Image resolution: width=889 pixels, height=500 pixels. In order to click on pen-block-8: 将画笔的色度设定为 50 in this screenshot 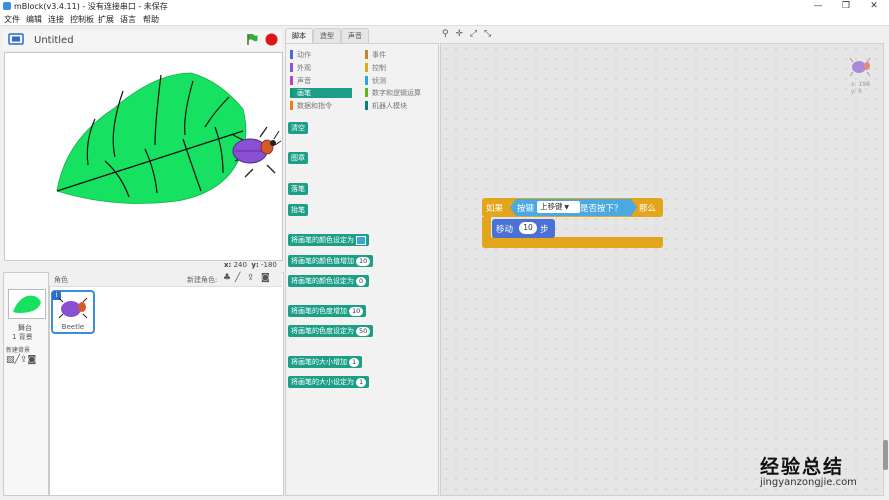, I will do `click(331, 331)`.